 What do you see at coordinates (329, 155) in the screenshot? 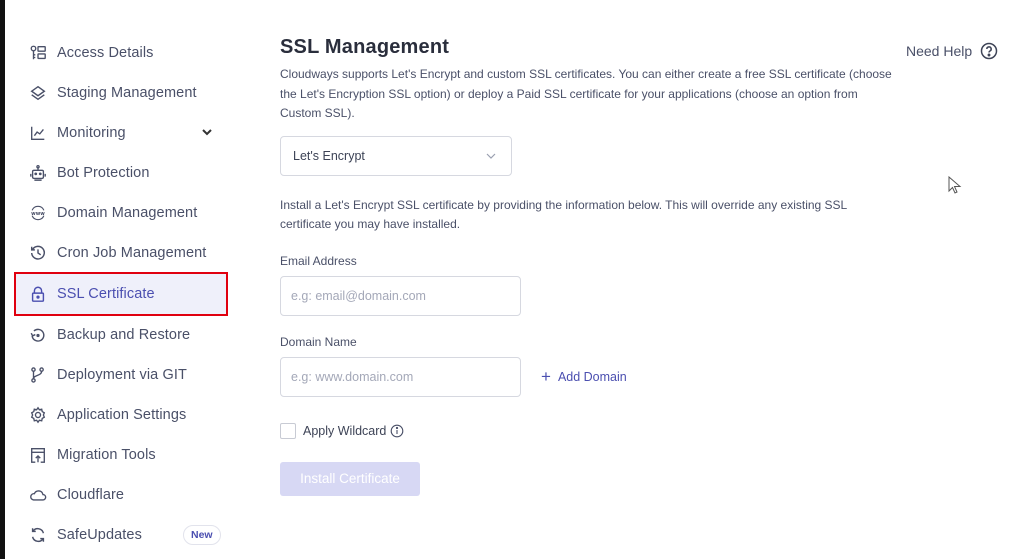
I see `ssl-type-selected-value: Let's Encrypt` at bounding box center [329, 155].